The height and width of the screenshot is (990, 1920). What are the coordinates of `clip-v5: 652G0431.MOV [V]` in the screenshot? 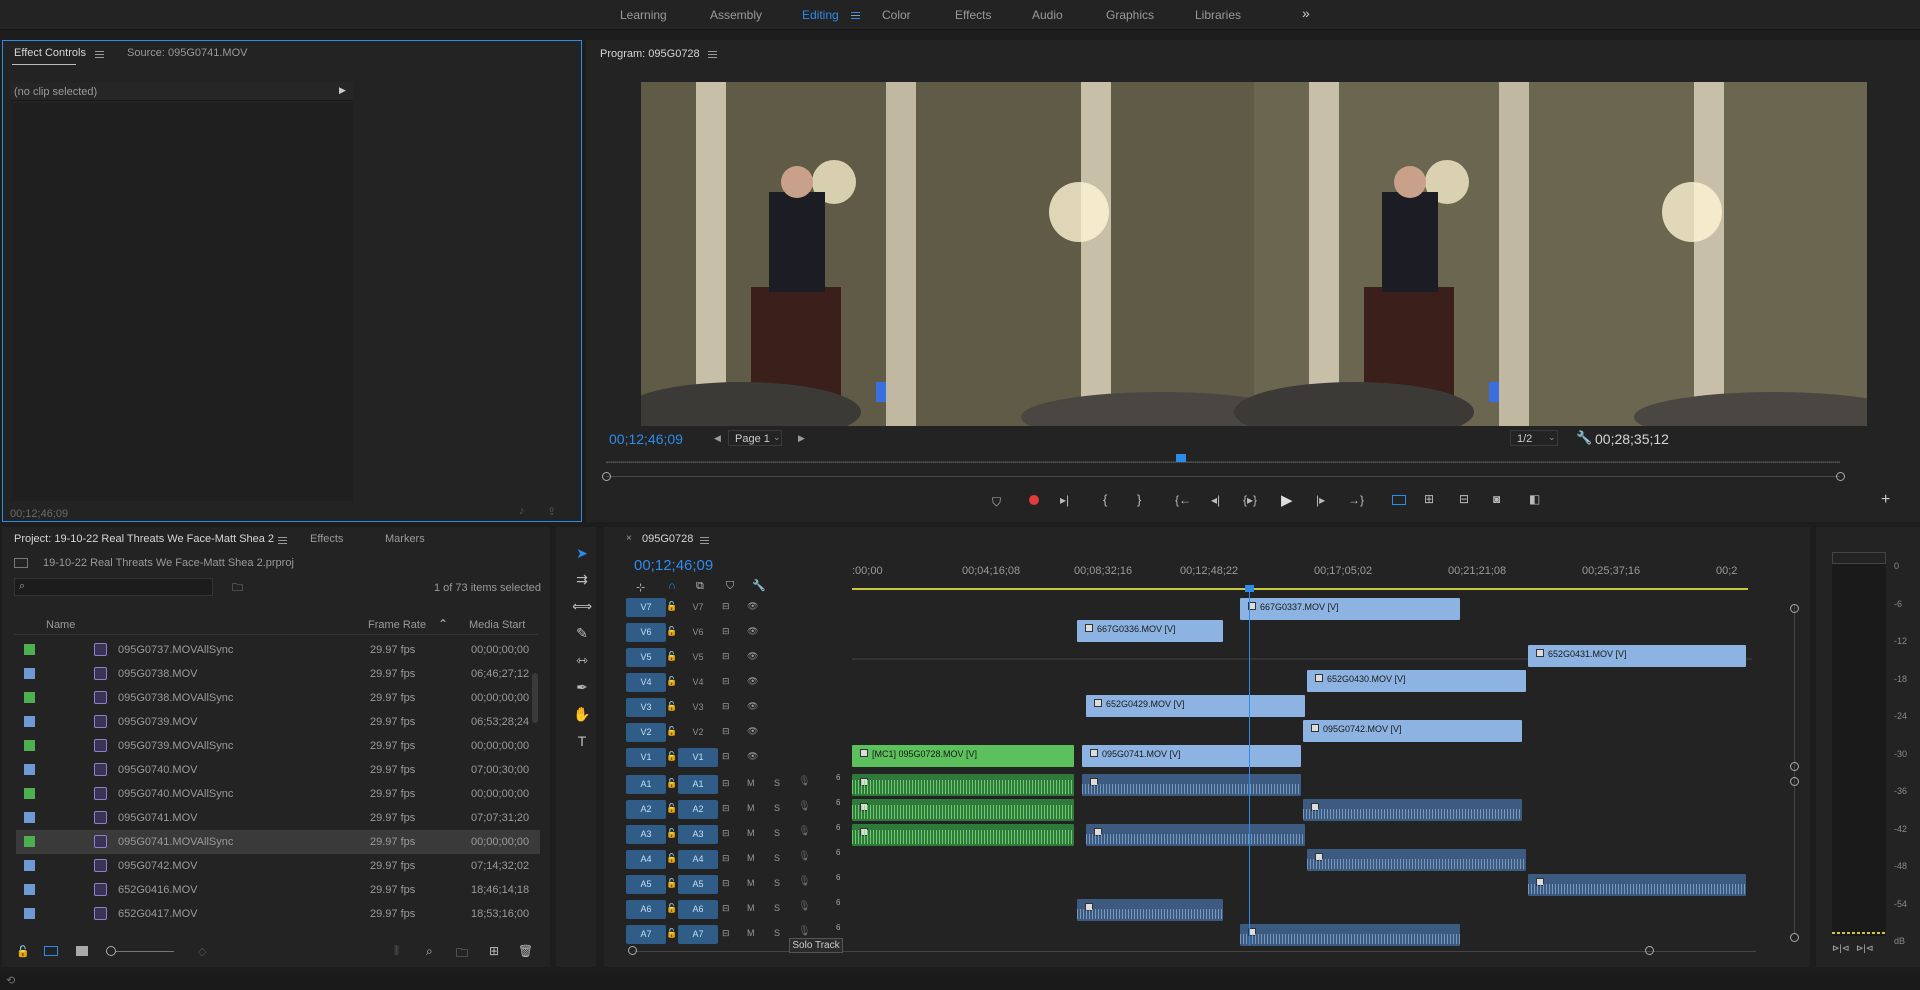 It's located at (1637, 656).